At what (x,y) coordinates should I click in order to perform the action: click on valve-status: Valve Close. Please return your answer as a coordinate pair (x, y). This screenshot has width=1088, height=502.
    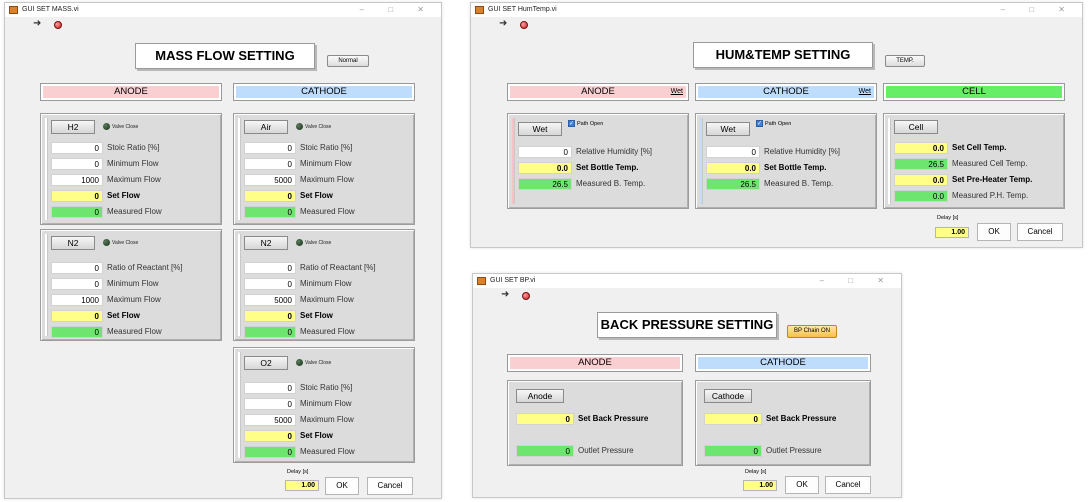
    Looking at the image, I should click on (120, 243).